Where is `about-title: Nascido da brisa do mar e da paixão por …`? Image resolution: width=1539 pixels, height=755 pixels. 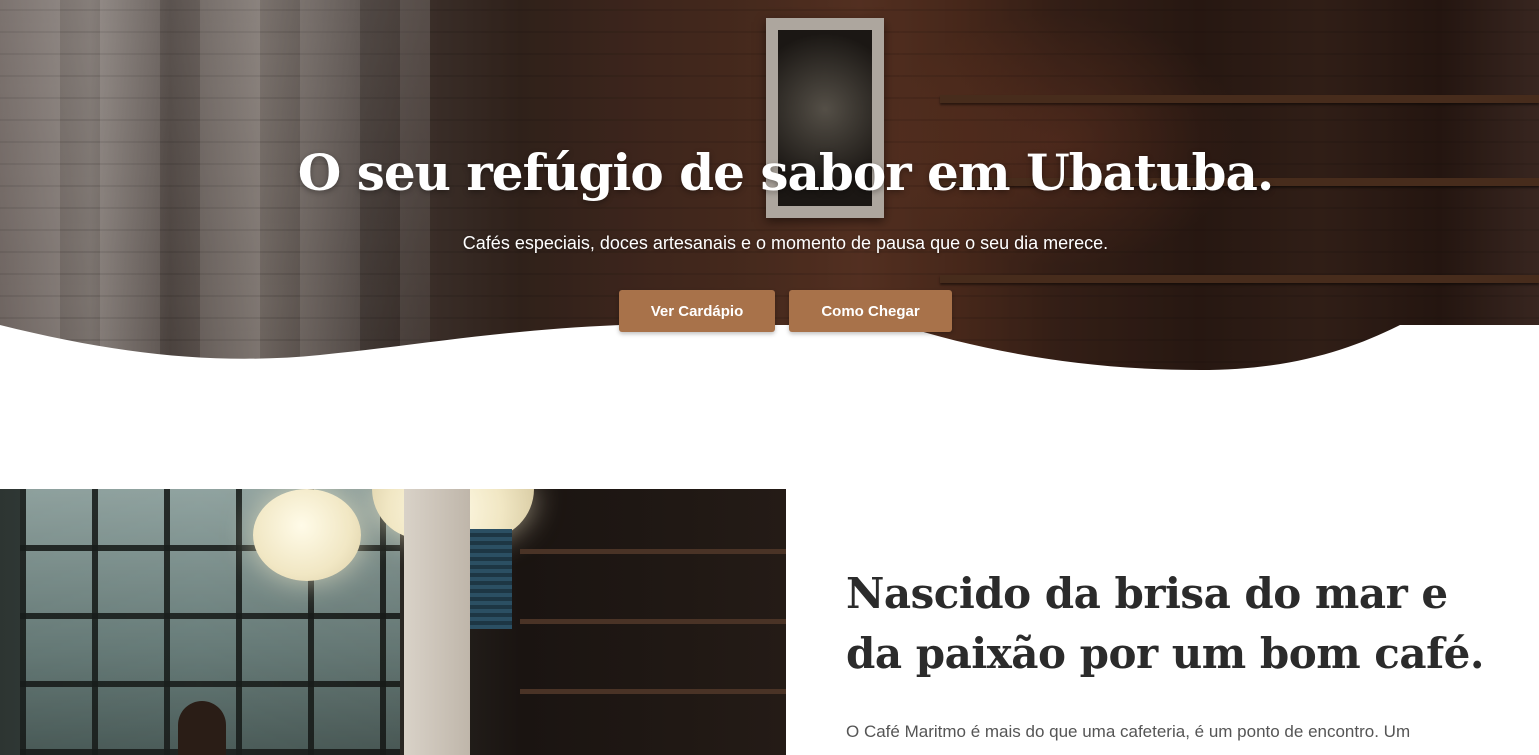
about-title: Nascido da brisa do mar e da paixão por … is located at coordinates (1165, 623).